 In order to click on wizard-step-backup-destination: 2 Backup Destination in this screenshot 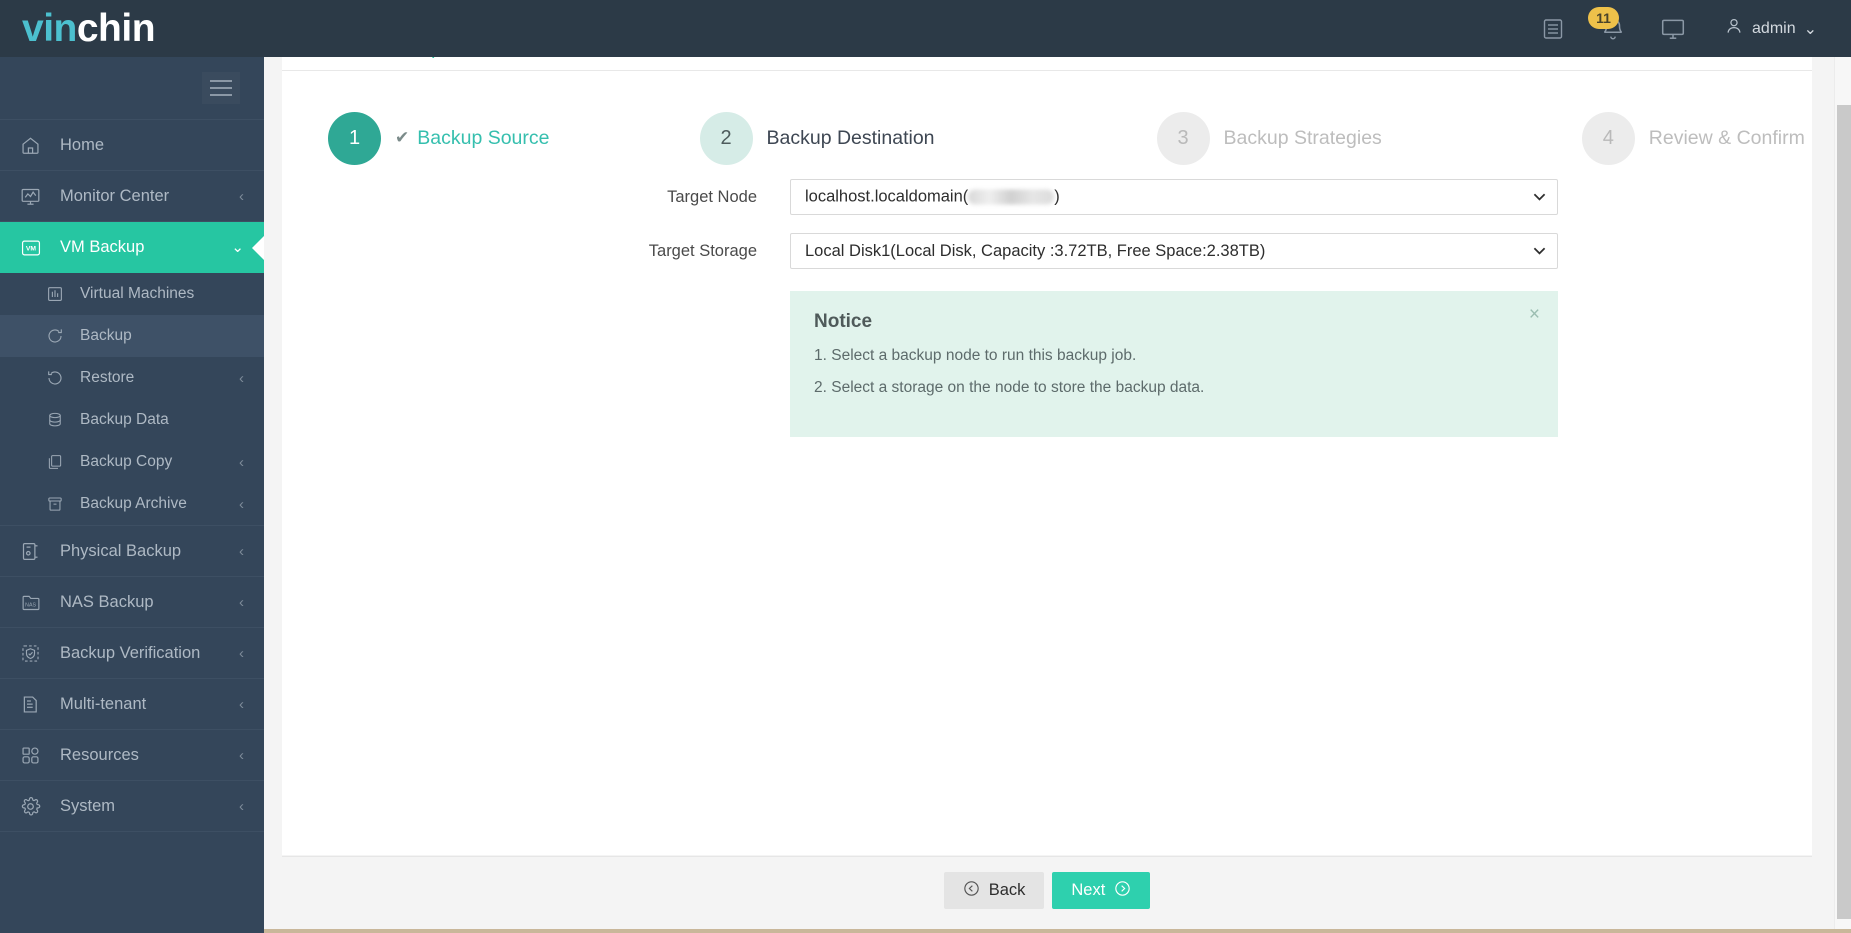, I will do `click(817, 138)`.